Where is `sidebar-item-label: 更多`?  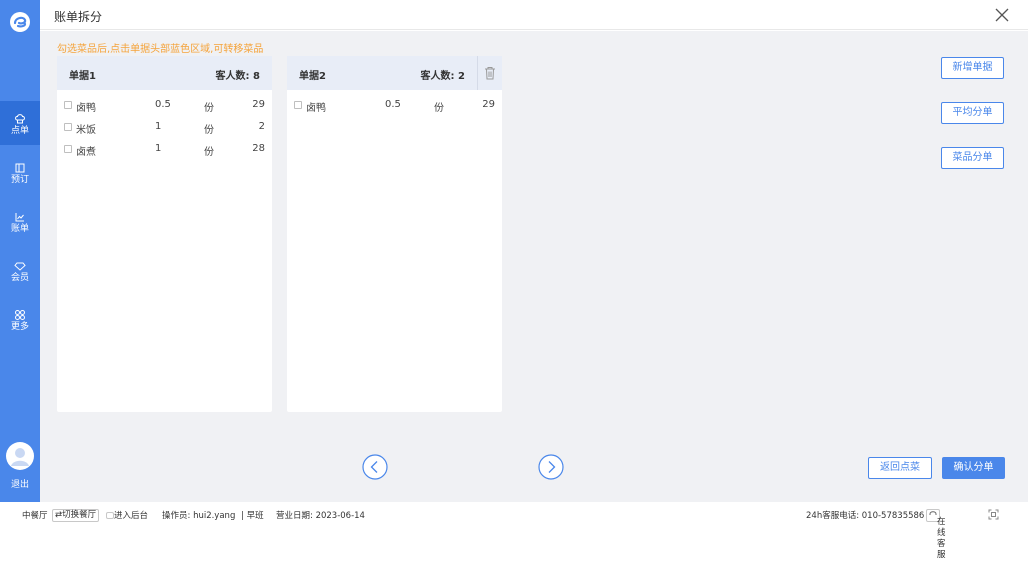 sidebar-item-label: 更多 is located at coordinates (19, 327).